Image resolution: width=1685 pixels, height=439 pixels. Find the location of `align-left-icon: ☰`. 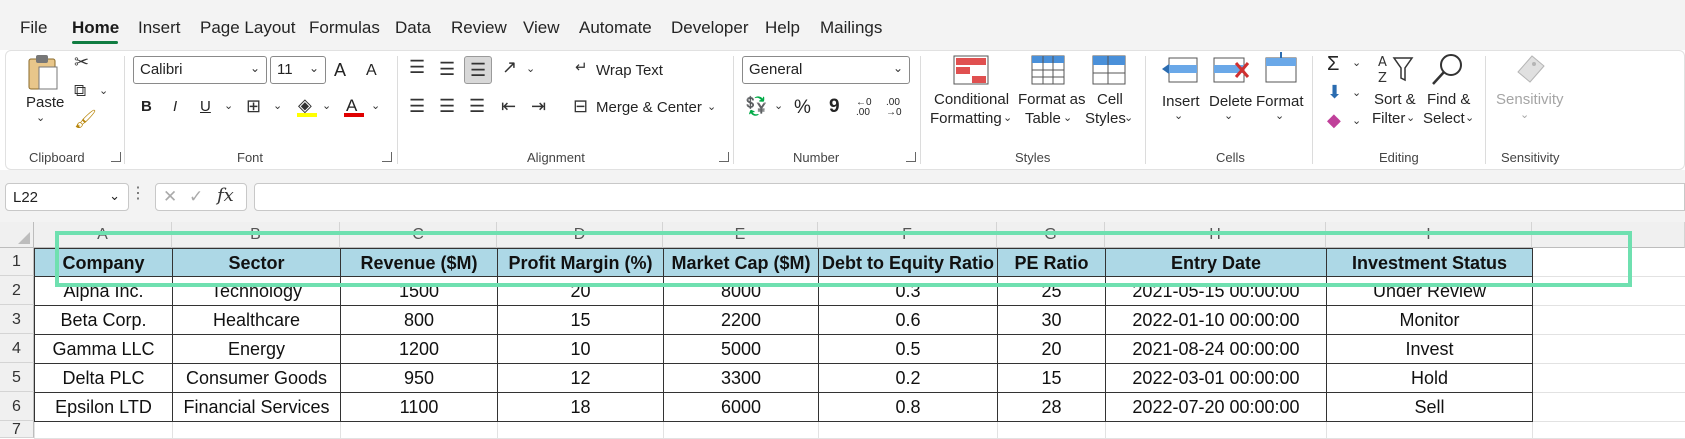

align-left-icon: ☰ is located at coordinates (417, 106).